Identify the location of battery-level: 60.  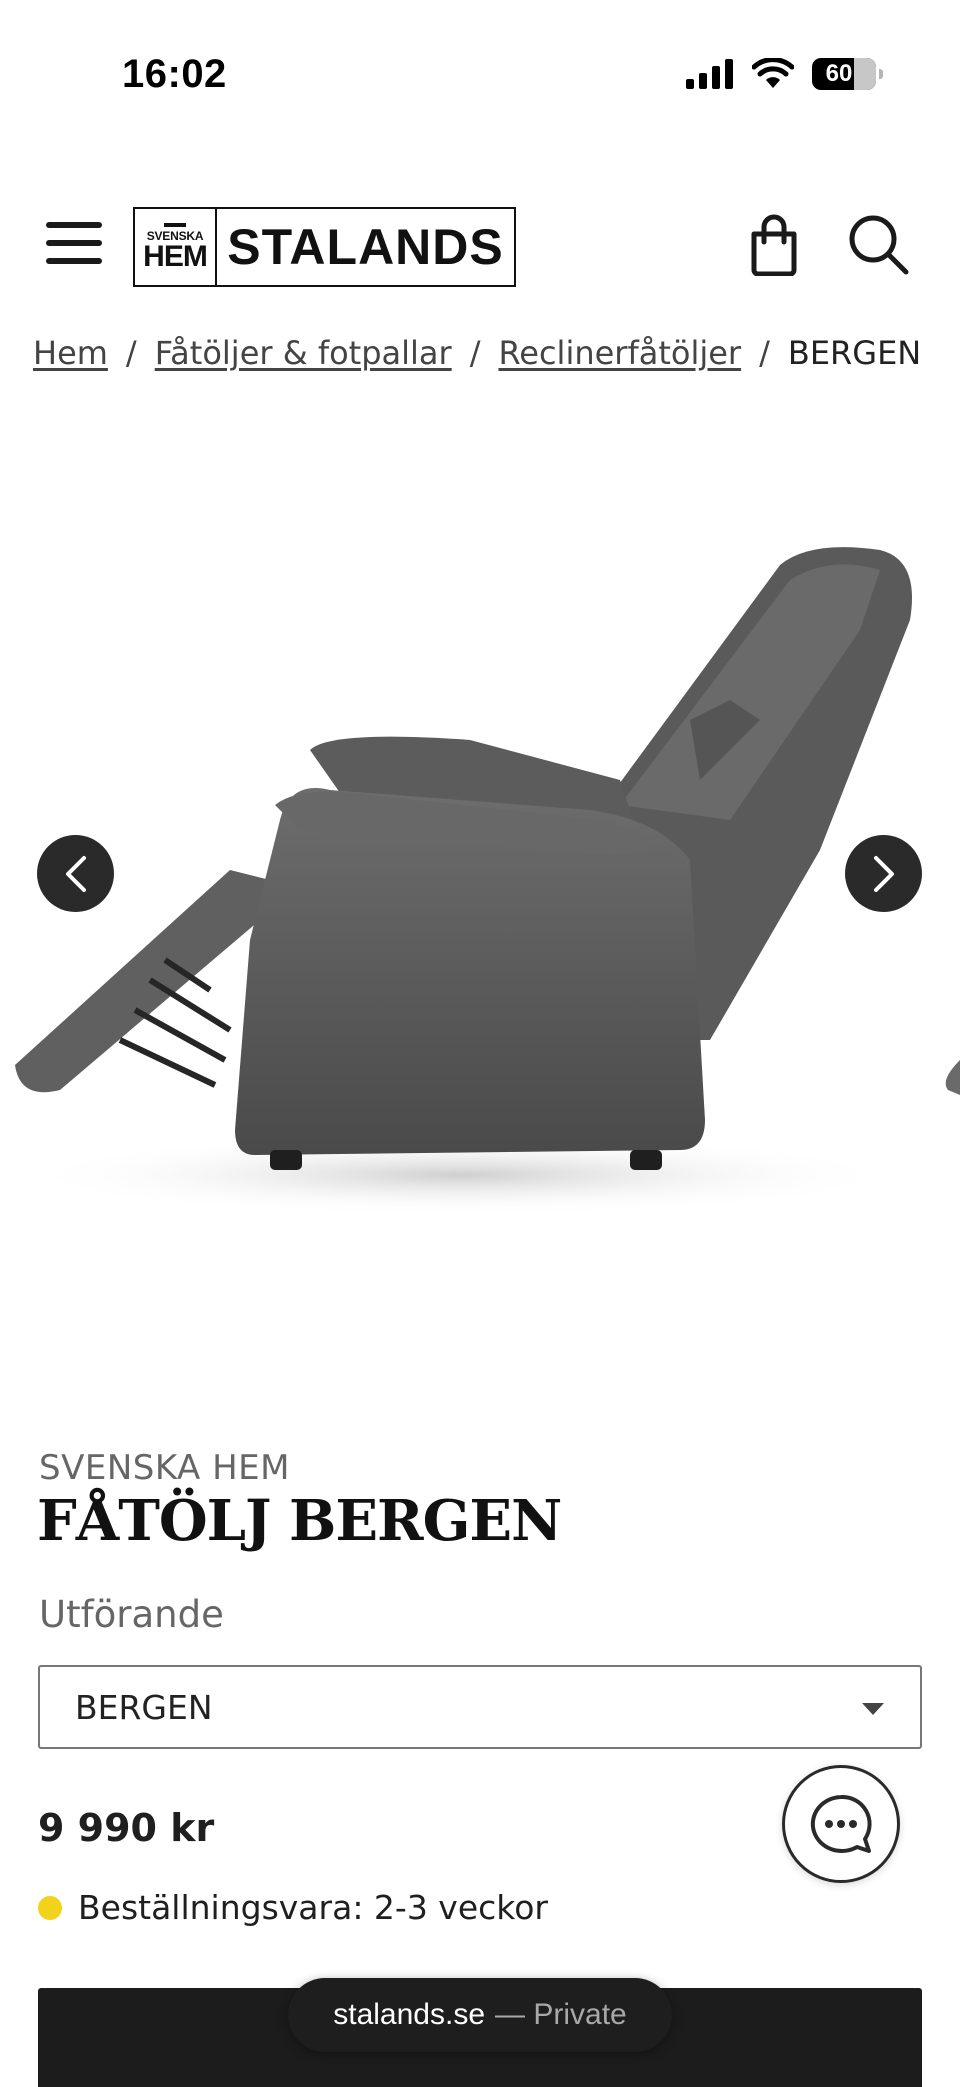
(839, 73).